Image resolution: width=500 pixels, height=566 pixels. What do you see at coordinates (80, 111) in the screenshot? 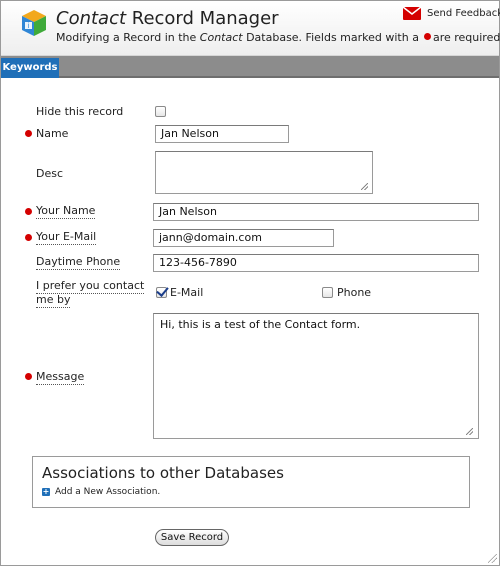
I see `hide-record-label: Hide this record` at bounding box center [80, 111].